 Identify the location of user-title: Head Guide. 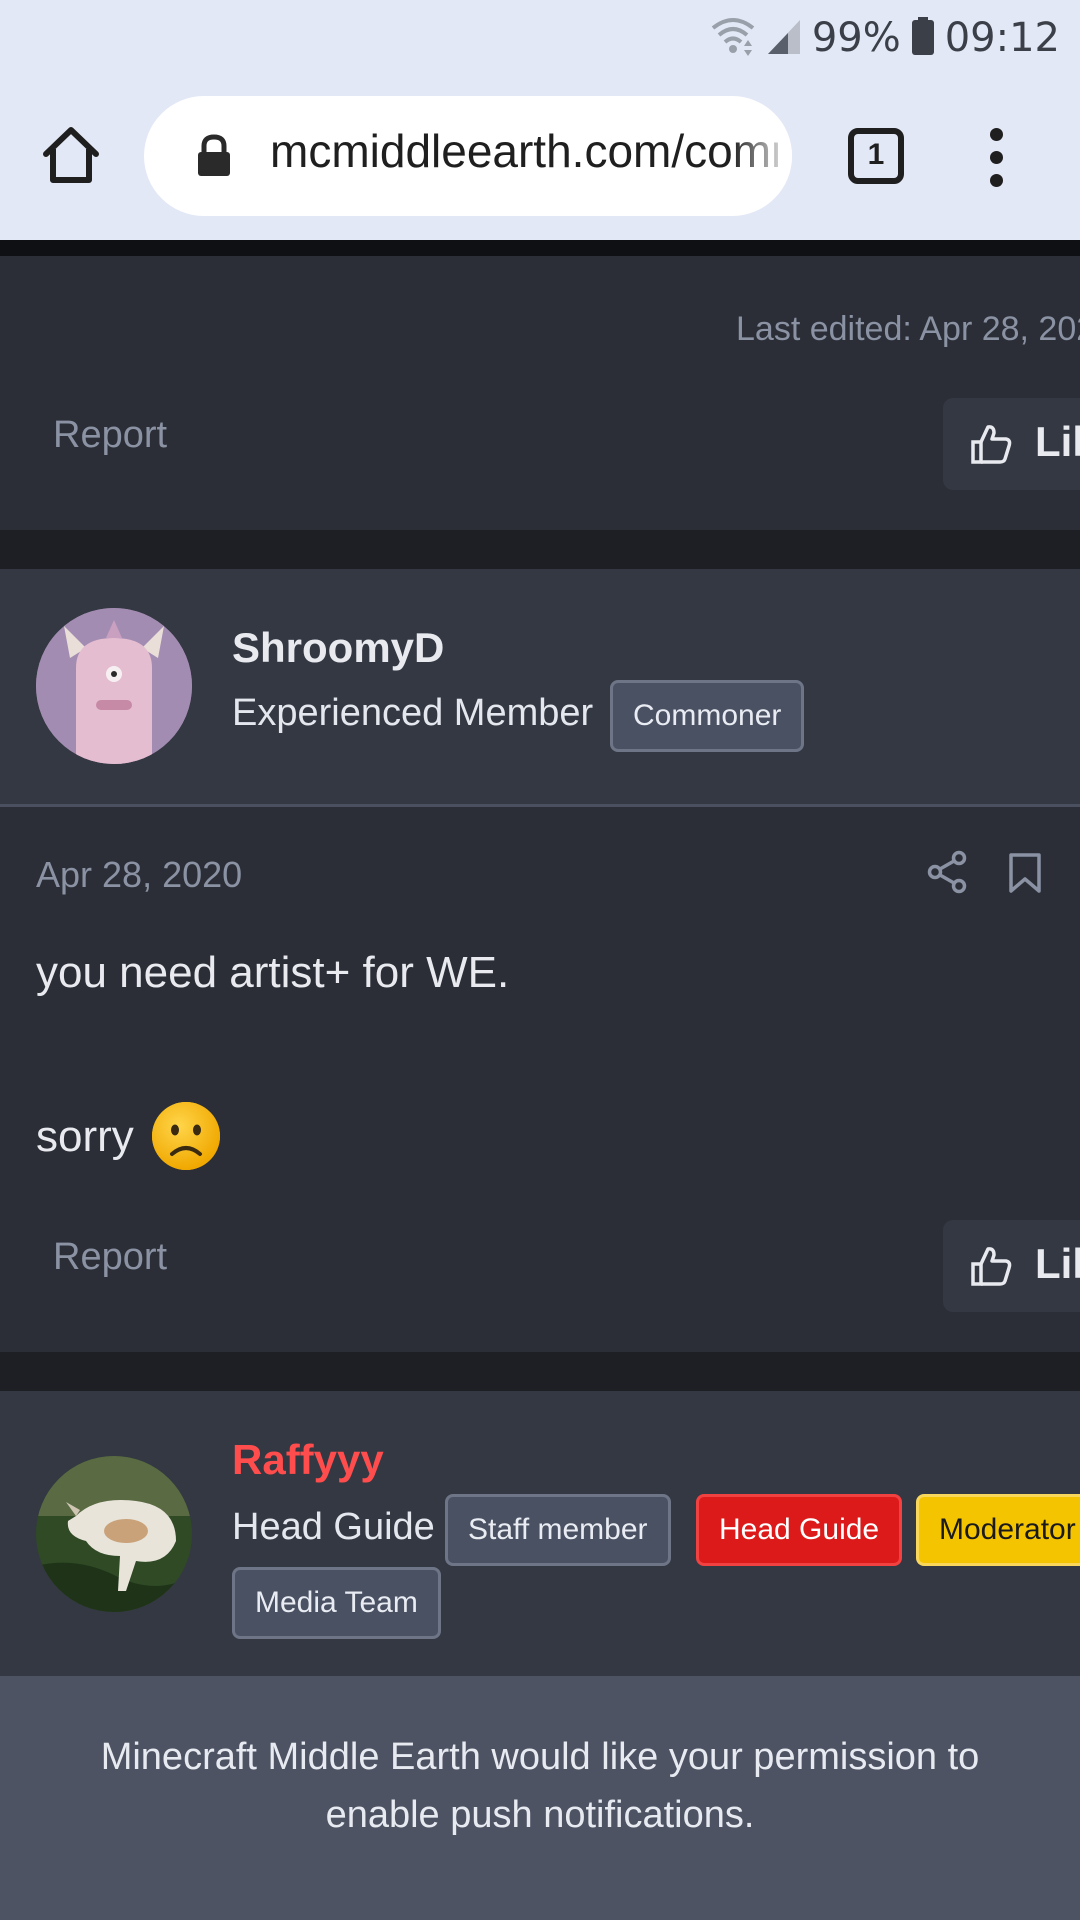
(333, 1527).